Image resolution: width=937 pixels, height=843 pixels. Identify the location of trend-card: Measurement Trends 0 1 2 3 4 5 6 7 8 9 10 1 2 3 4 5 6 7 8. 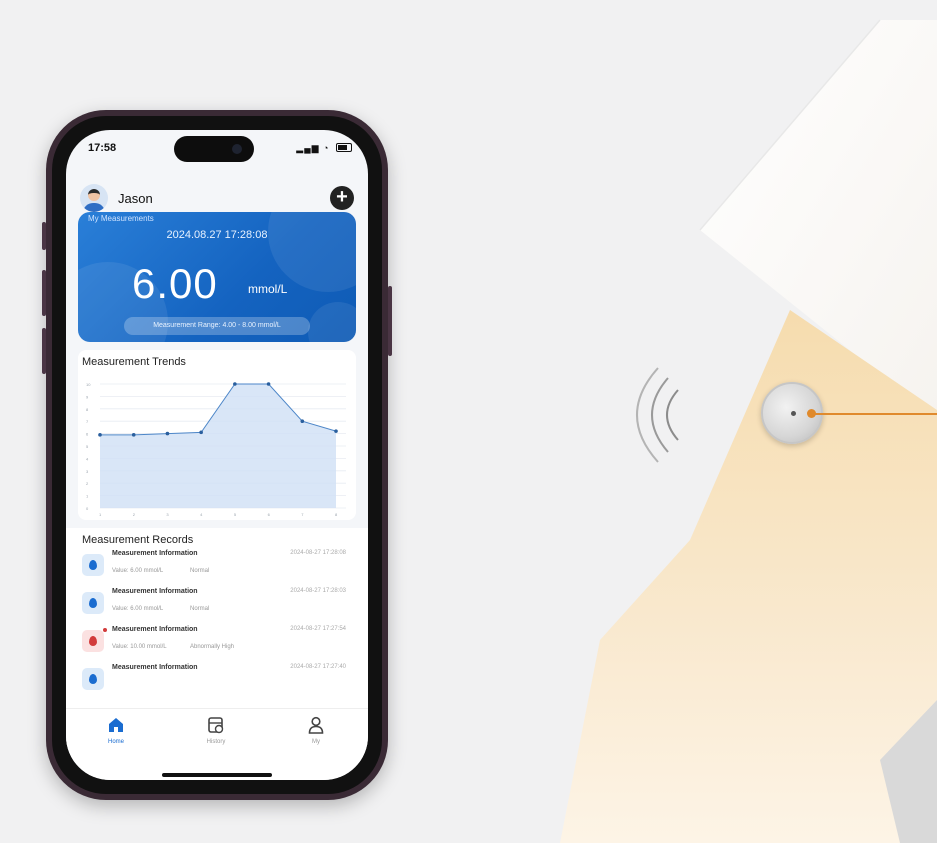
(217, 435).